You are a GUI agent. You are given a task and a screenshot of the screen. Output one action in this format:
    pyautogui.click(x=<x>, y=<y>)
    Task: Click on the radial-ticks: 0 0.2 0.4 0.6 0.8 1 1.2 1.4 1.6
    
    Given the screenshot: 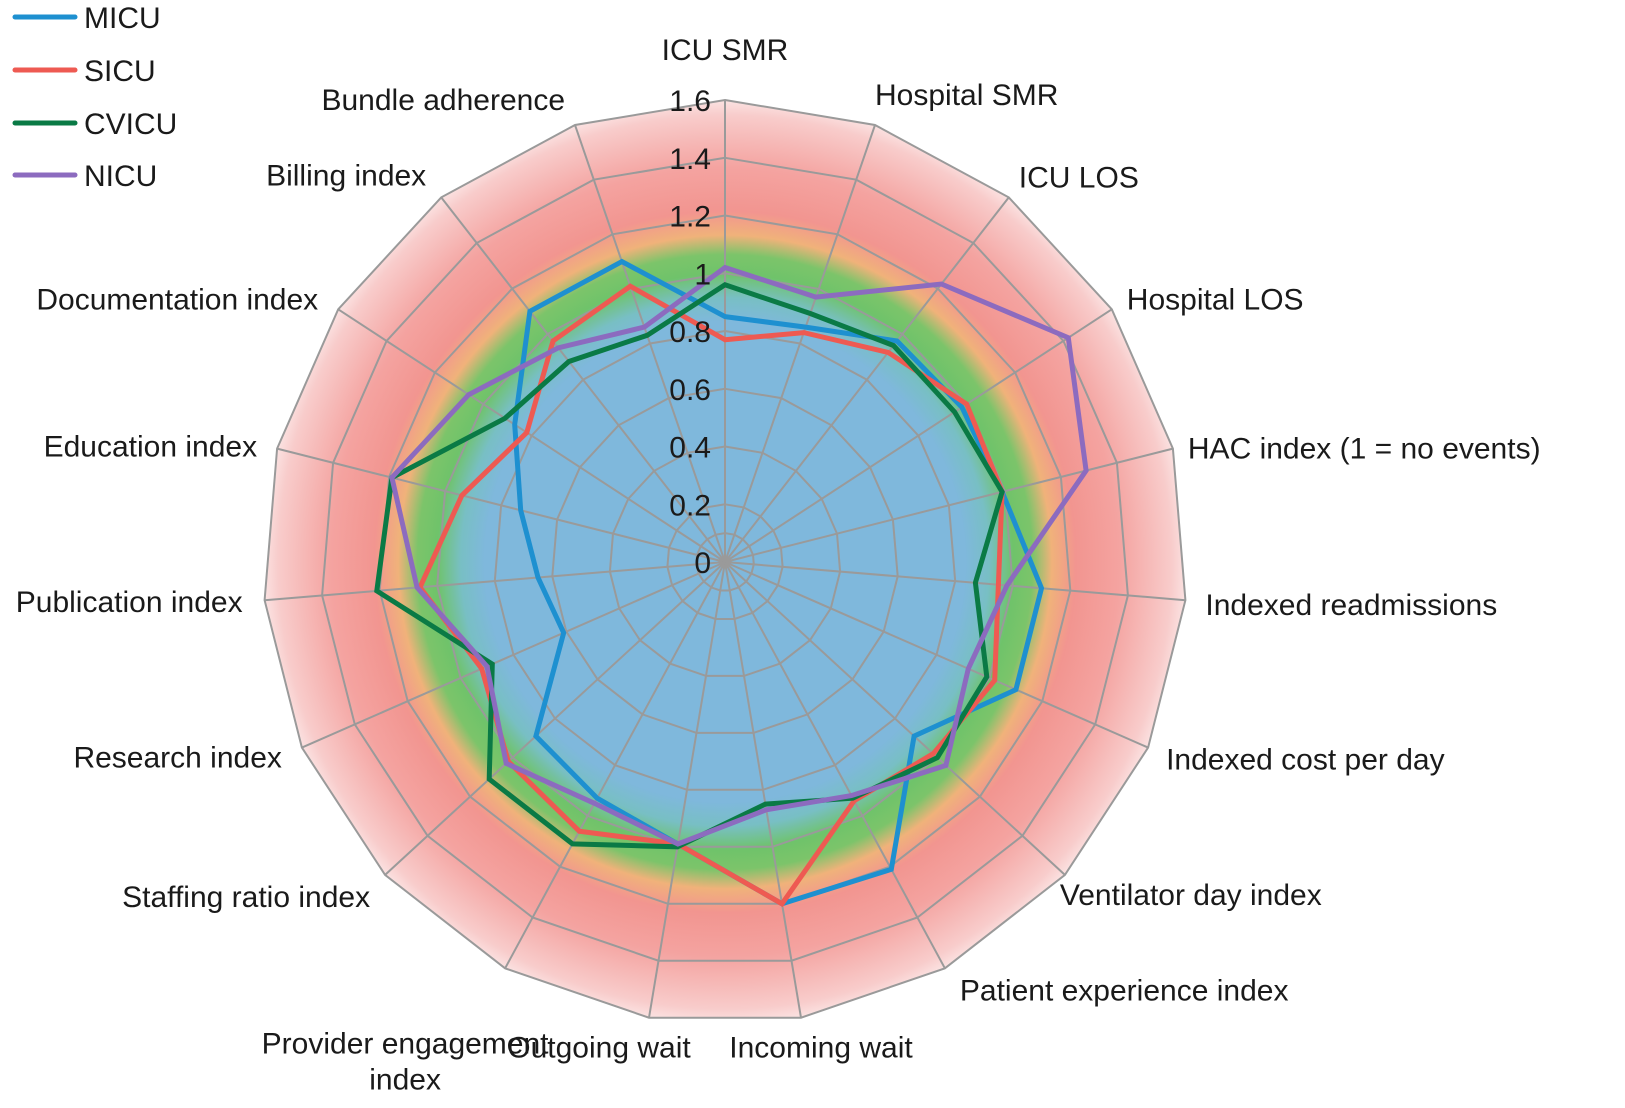 What is the action you would take?
    pyautogui.click(x=690, y=332)
    